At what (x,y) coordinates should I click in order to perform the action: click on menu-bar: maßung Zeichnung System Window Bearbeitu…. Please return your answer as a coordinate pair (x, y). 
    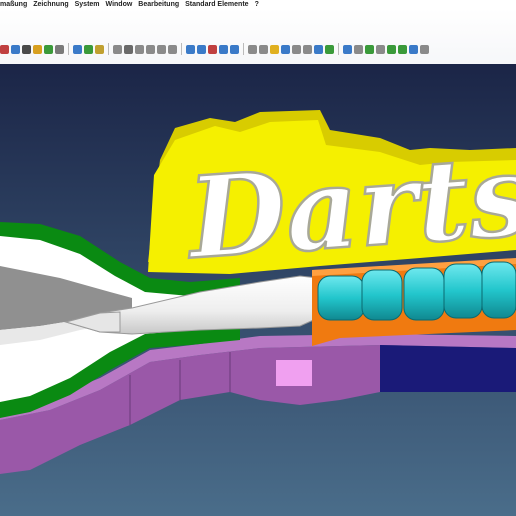
    Looking at the image, I should click on (258, 4).